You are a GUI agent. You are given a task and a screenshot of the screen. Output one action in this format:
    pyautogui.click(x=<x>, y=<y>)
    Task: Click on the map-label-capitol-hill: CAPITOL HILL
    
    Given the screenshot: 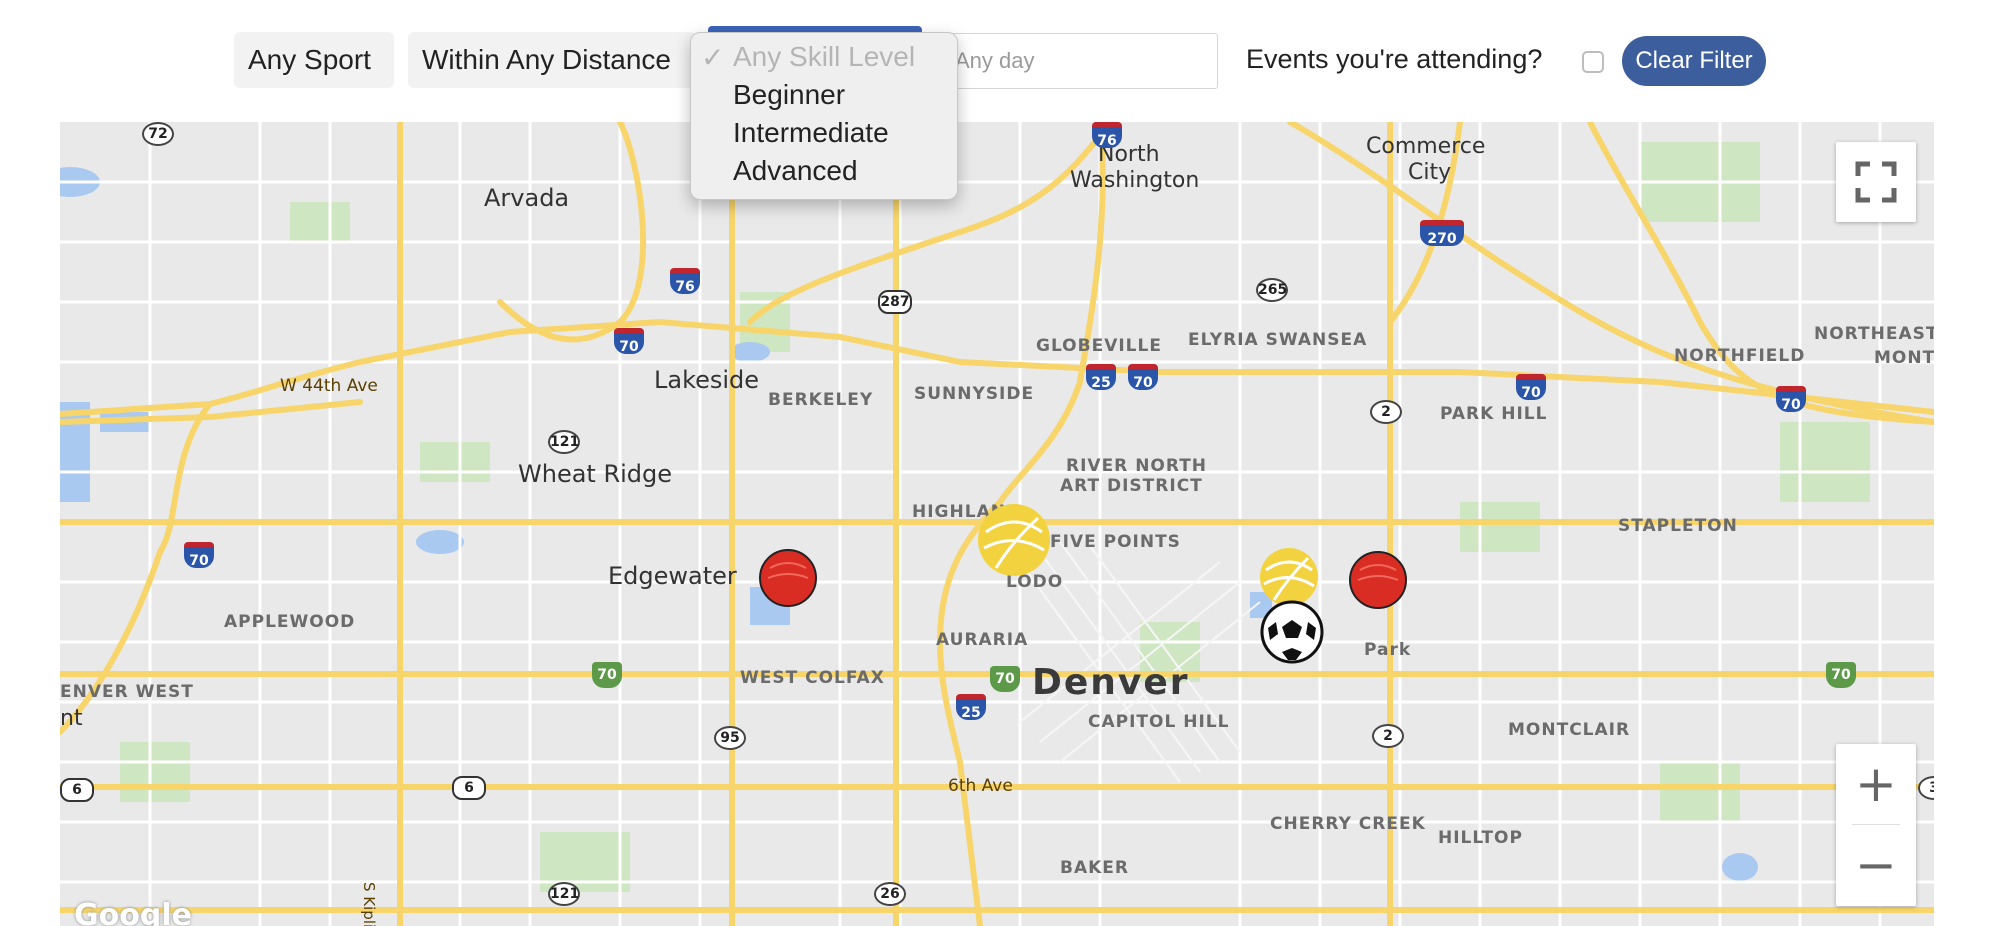 What is the action you would take?
    pyautogui.click(x=1159, y=722)
    